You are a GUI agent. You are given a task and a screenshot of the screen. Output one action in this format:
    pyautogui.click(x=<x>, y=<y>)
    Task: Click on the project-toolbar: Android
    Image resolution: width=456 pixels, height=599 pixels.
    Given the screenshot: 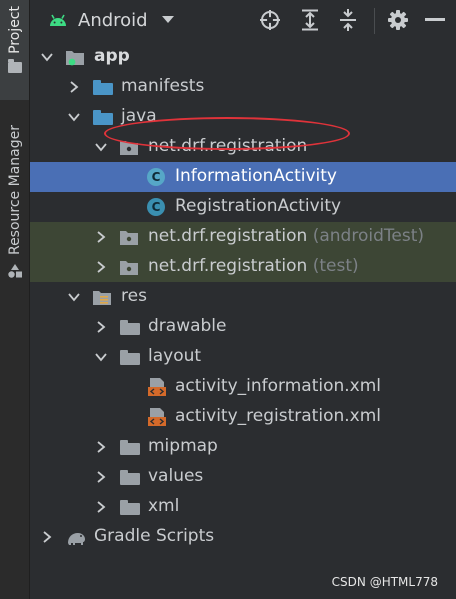 What is the action you would take?
    pyautogui.click(x=243, y=20)
    